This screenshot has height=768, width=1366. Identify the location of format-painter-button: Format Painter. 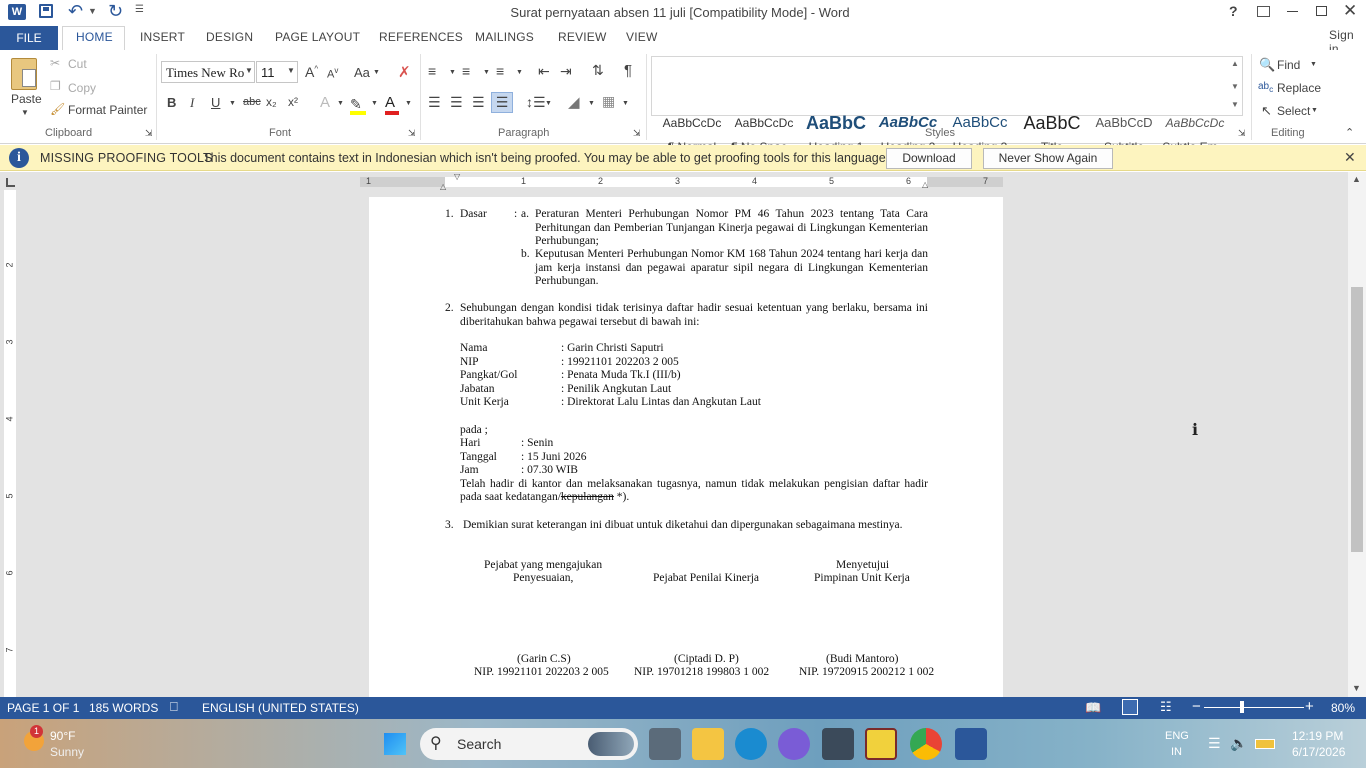
(107, 110).